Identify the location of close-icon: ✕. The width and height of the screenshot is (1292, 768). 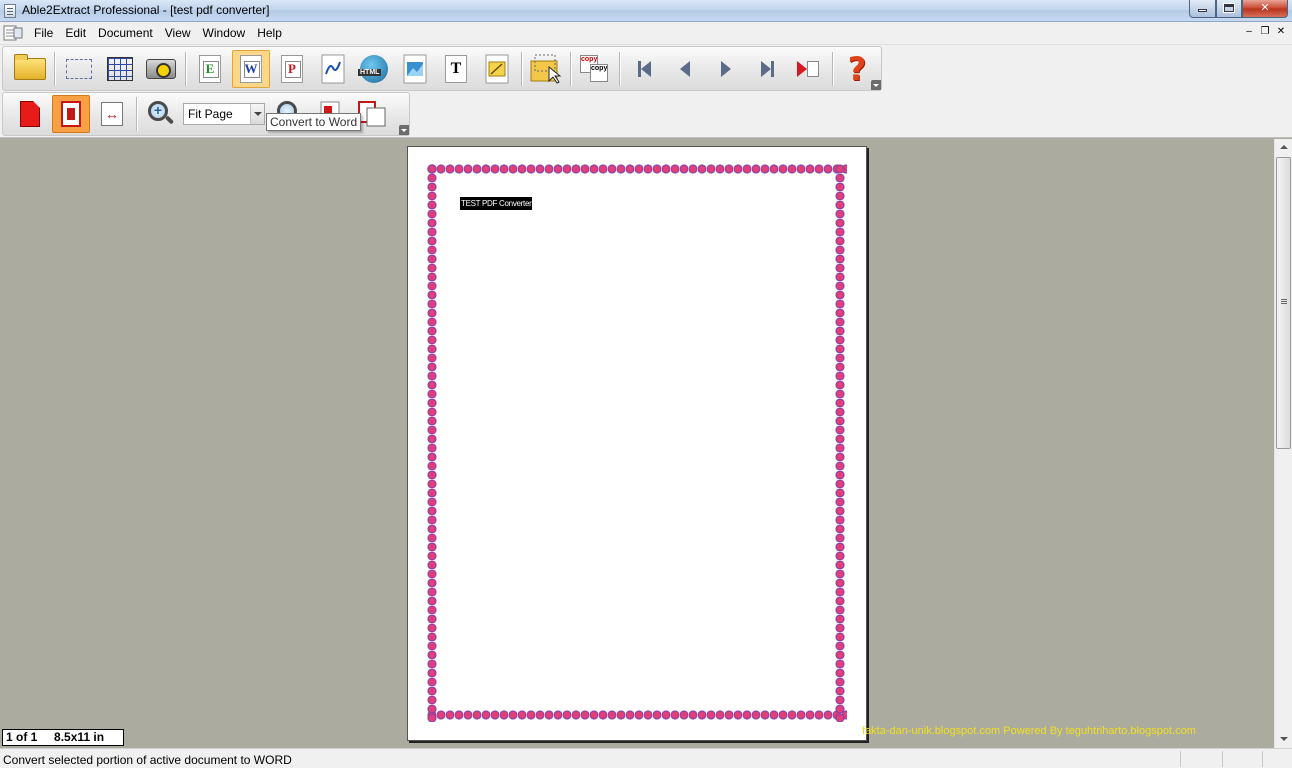
(1265, 8).